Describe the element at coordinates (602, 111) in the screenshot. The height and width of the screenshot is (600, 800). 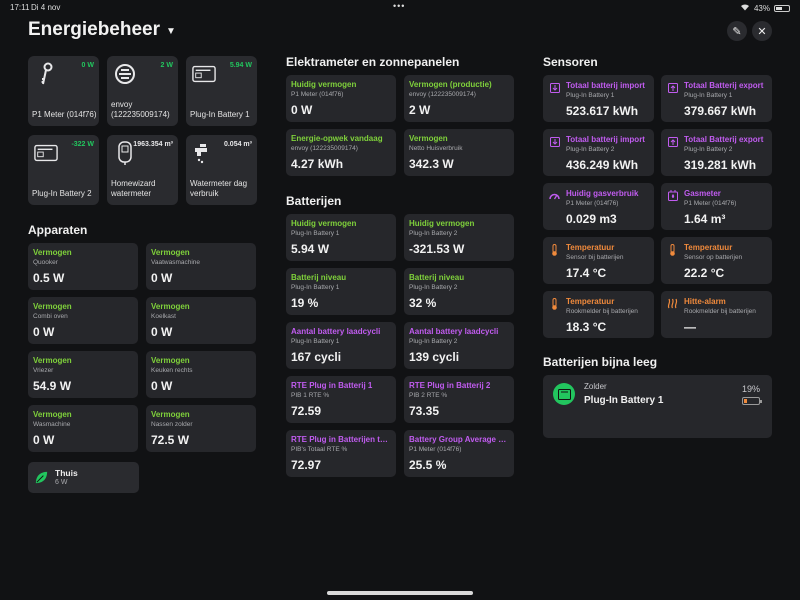
I see `sensor-value: 523.617 kWh` at that location.